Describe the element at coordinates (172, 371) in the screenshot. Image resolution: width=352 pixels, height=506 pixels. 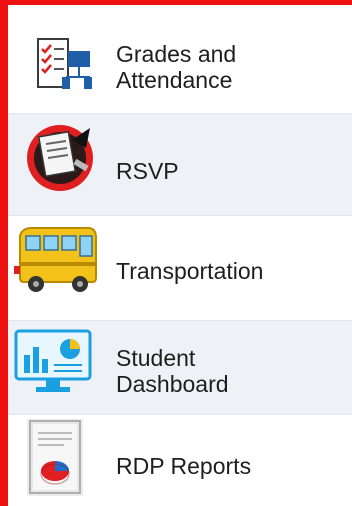
I see `menu-item-label: Student Dashboard` at that location.